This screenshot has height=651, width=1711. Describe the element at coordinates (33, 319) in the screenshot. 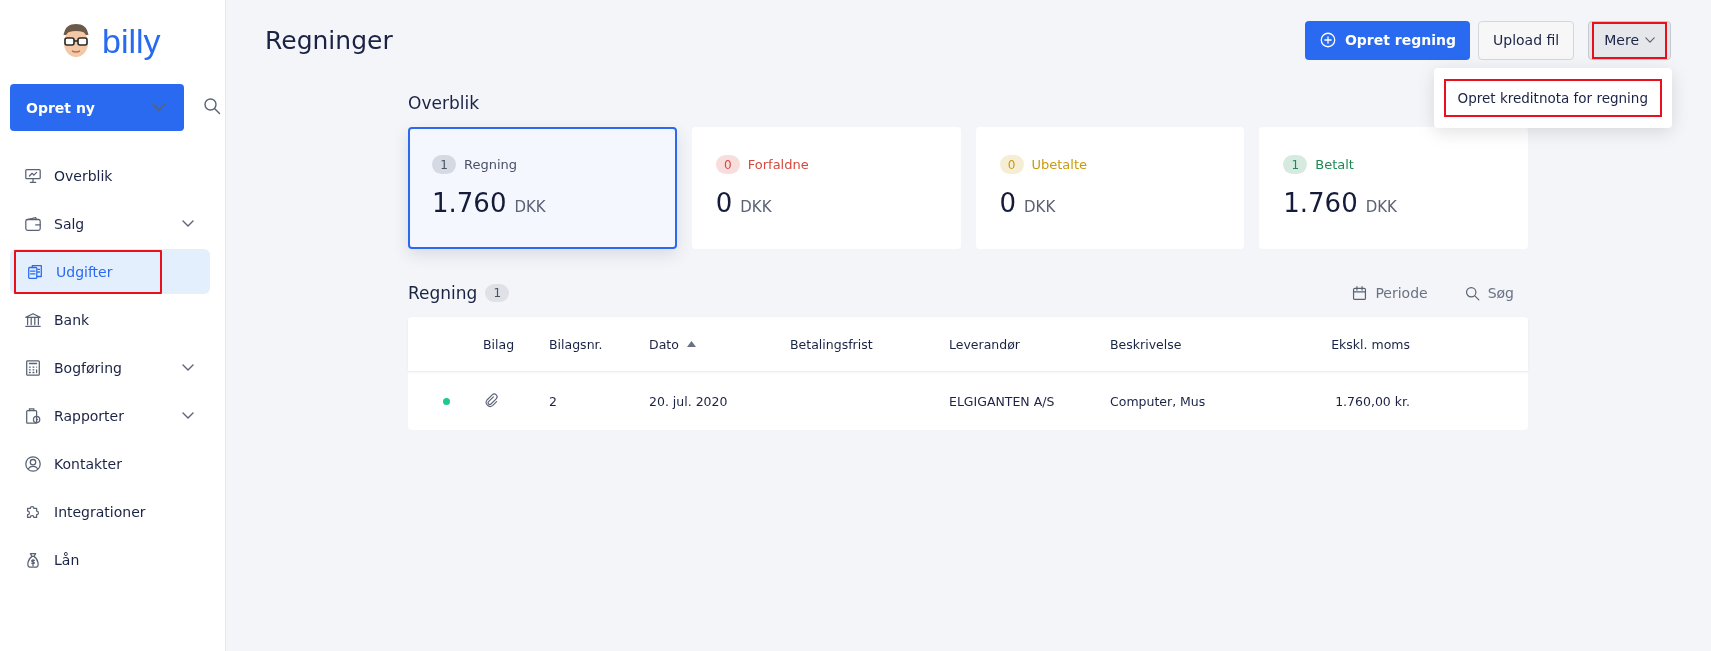

I see `bank-icon` at that location.